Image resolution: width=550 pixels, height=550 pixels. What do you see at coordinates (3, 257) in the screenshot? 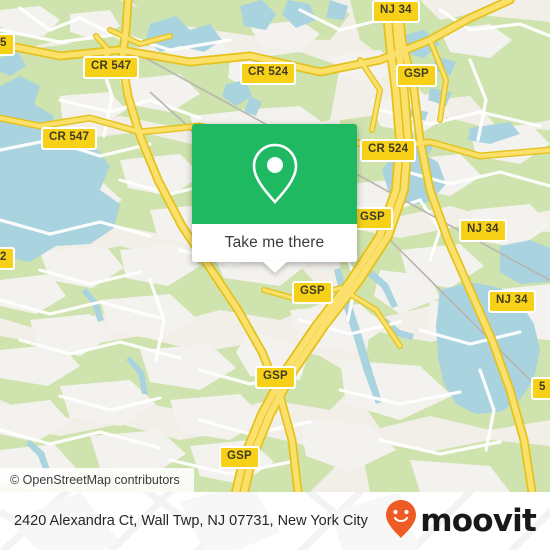
I see `highway-shield-label: 2` at bounding box center [3, 257].